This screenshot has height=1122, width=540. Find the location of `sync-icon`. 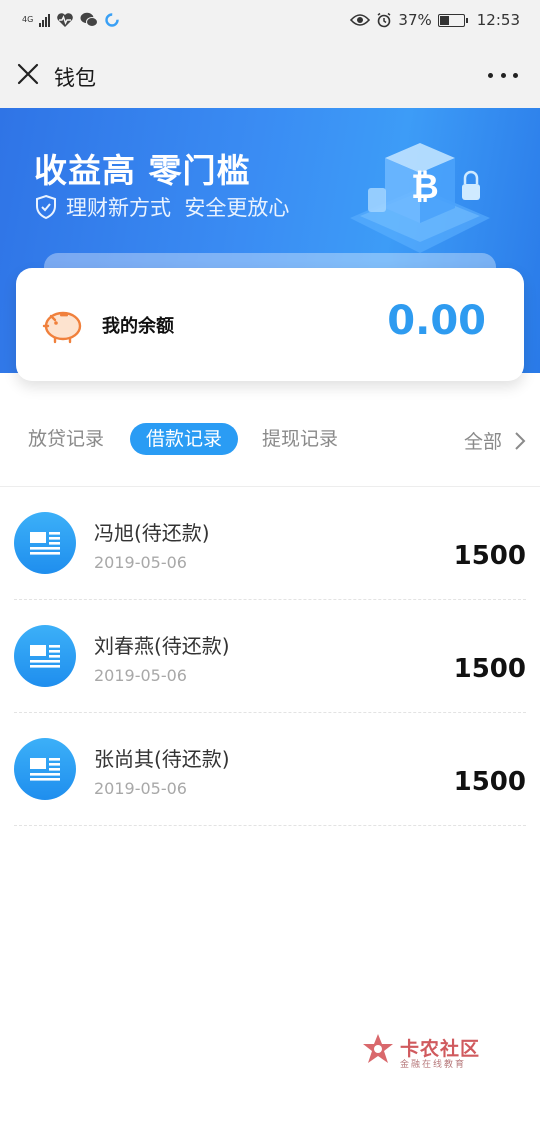

sync-icon is located at coordinates (112, 20).